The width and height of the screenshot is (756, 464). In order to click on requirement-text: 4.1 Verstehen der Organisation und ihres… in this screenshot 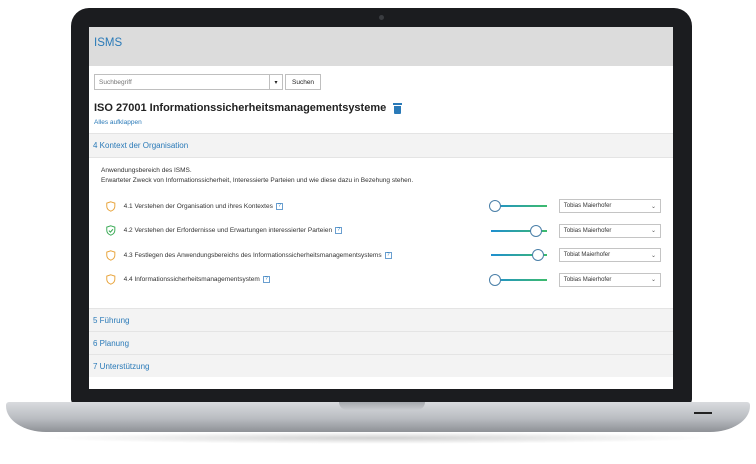, I will do `click(198, 206)`.